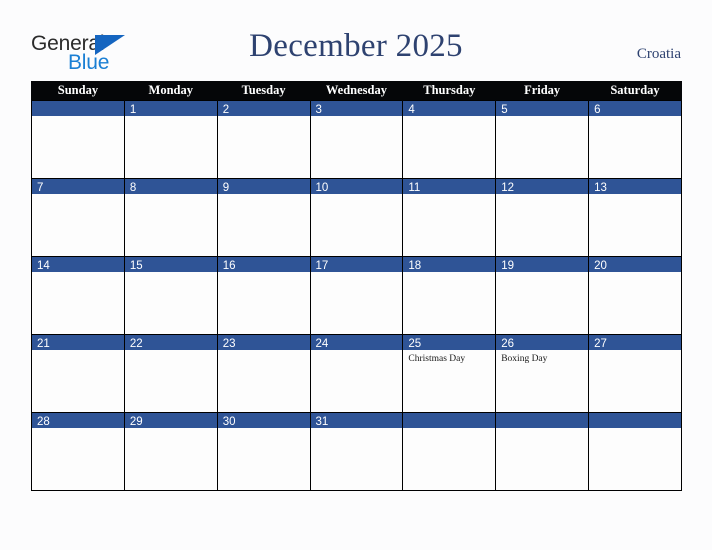 Image resolution: width=712 pixels, height=550 pixels. I want to click on calendar-week-row: 7 8 9 10 11 12 13, so click(356, 217).